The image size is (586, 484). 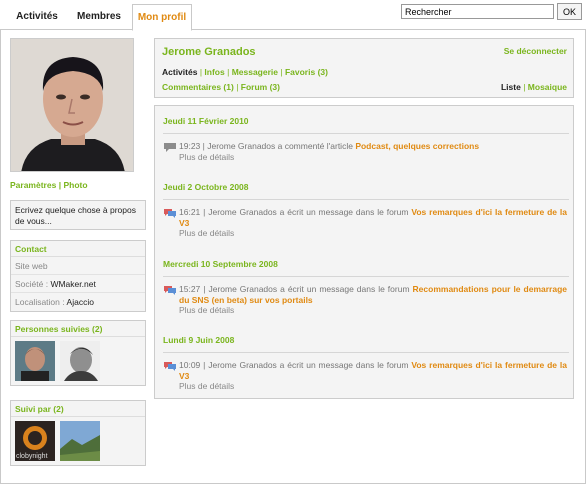 I want to click on settings-link: Paramètres, so click(x=33, y=185).